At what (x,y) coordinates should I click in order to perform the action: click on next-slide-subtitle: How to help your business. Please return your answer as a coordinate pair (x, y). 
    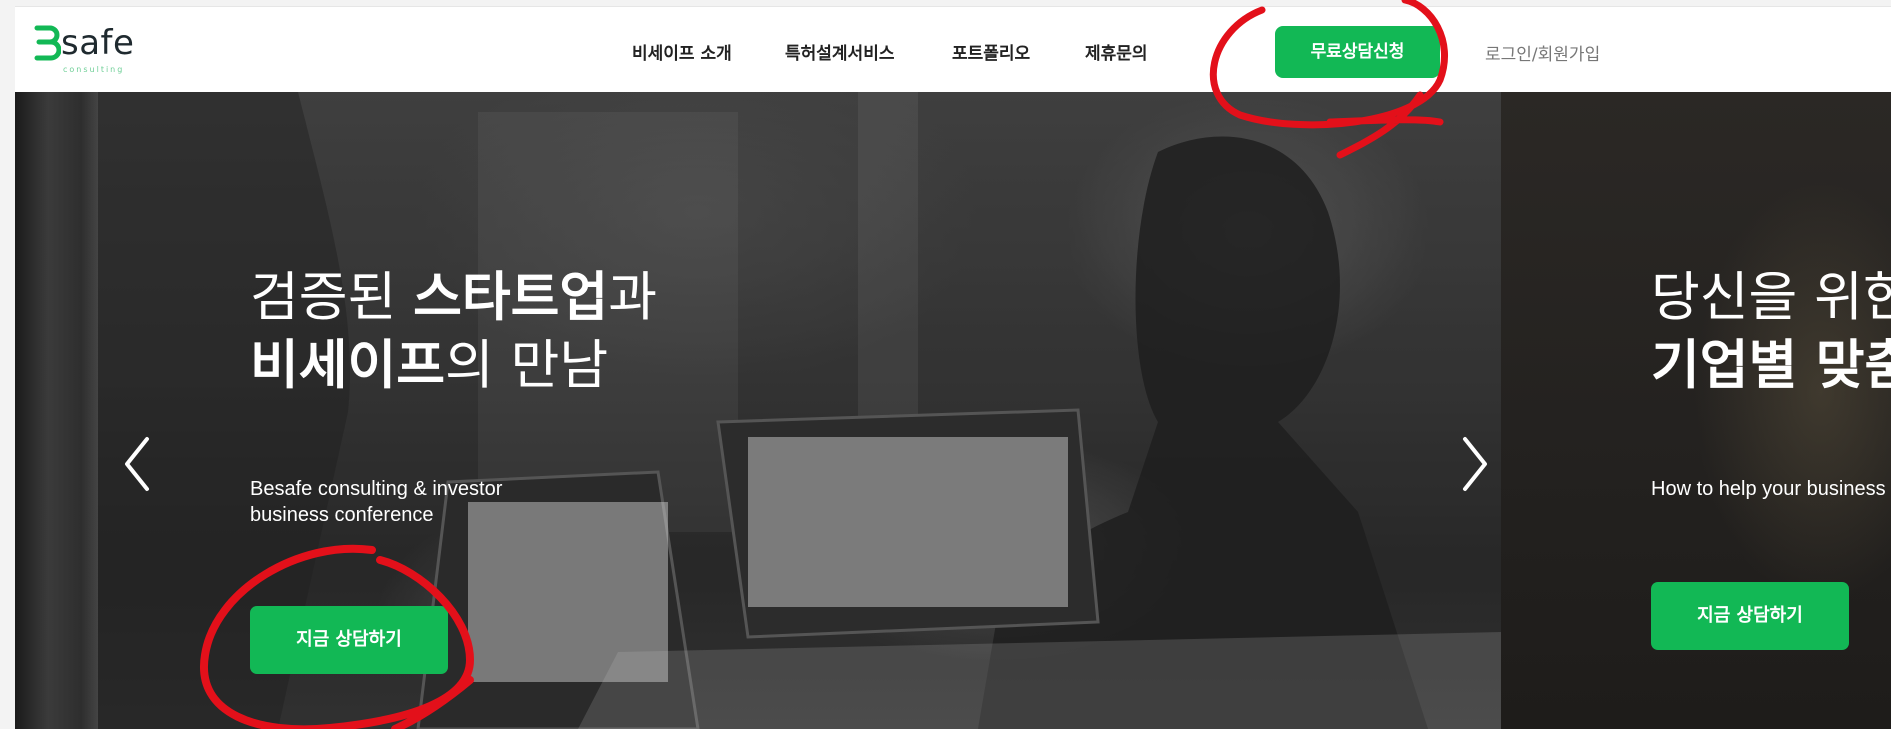
    Looking at the image, I should click on (1768, 489).